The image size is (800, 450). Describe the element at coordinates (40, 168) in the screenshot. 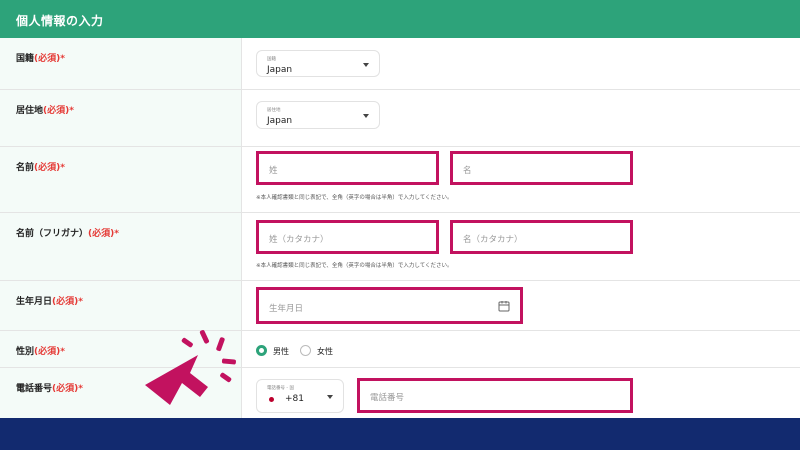

I see `name-label: 名前(必須)*` at that location.